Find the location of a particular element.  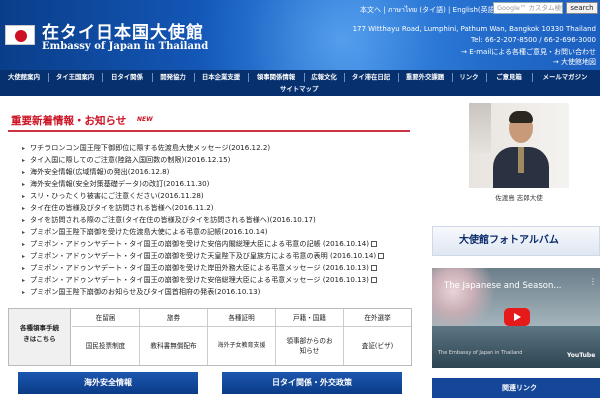

search-button: search is located at coordinates (582, 8).